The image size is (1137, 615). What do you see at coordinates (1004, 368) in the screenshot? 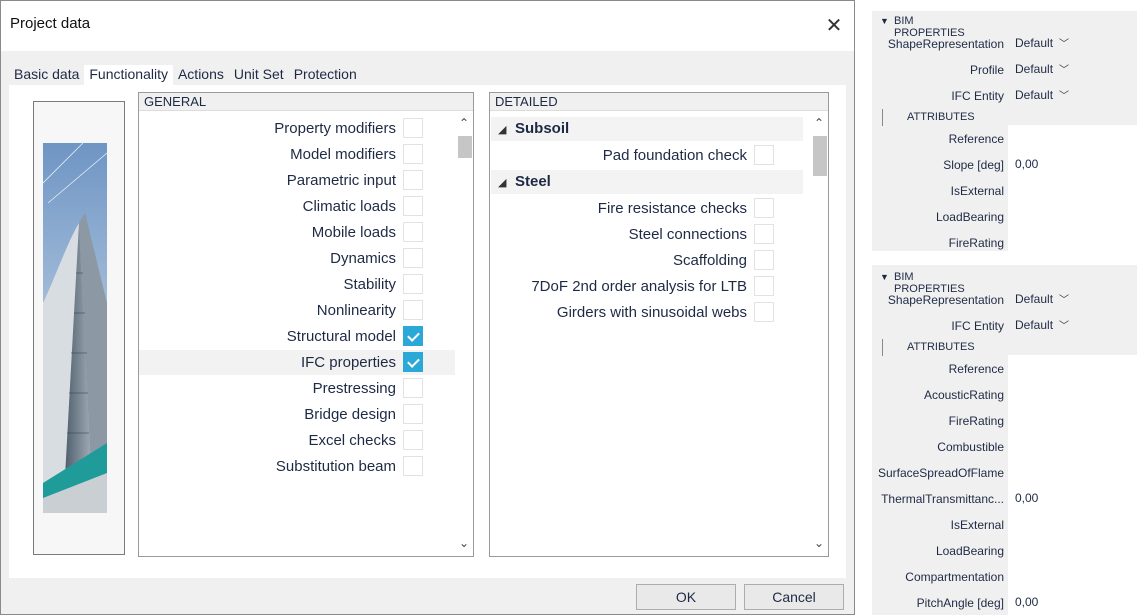
I see `prop-reference: Reference` at bounding box center [1004, 368].